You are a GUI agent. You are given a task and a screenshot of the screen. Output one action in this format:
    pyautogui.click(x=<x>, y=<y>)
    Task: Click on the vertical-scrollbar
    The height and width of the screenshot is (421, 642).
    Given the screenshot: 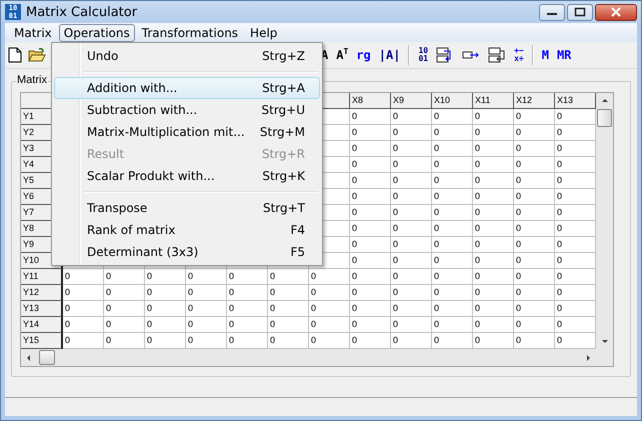 What is the action you would take?
    pyautogui.click(x=604, y=229)
    